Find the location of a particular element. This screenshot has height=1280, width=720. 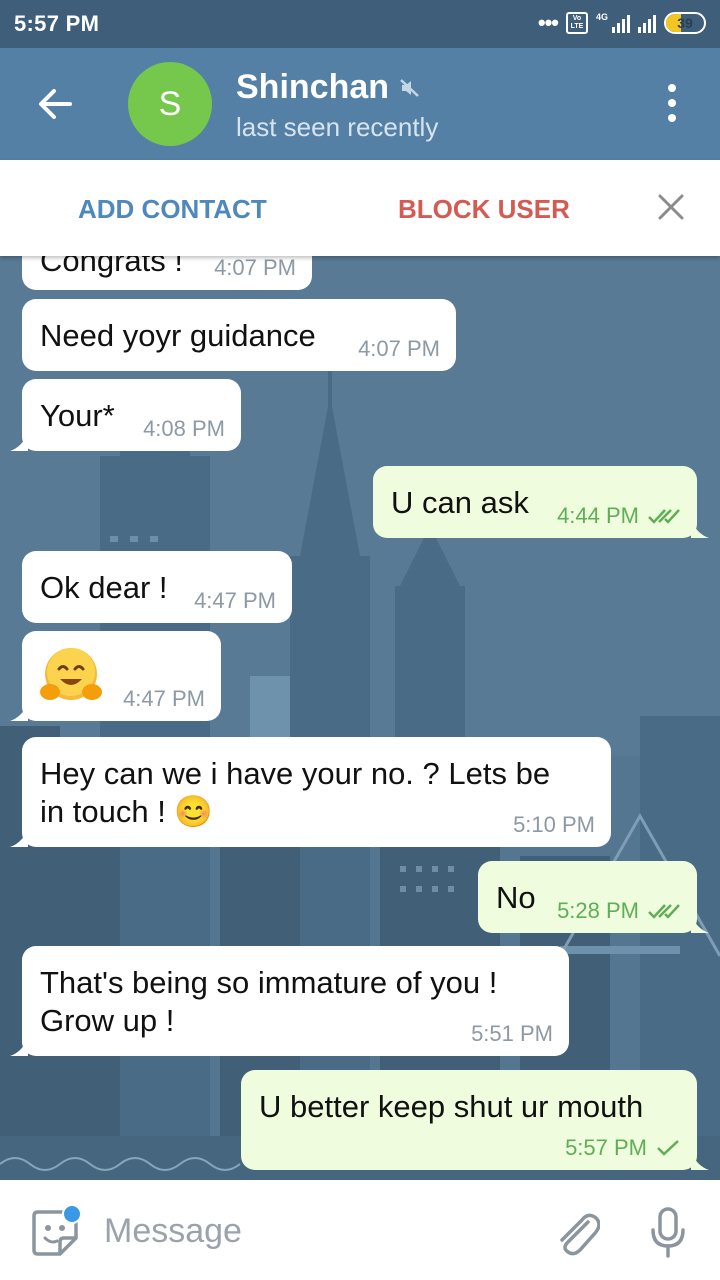

message-text-line-2: in touch ! 😊 is located at coordinates (127, 811).